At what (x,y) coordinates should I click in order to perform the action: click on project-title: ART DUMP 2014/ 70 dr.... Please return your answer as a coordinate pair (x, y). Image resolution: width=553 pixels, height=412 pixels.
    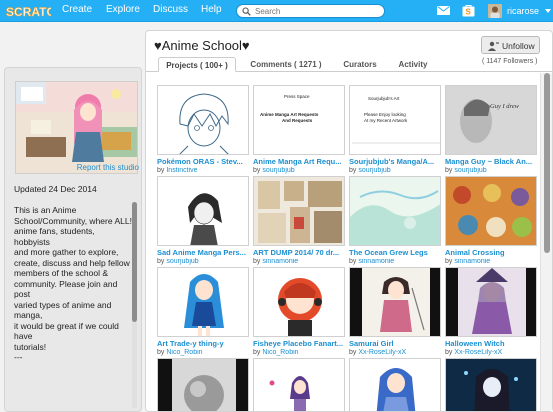
    Looking at the image, I should click on (299, 252).